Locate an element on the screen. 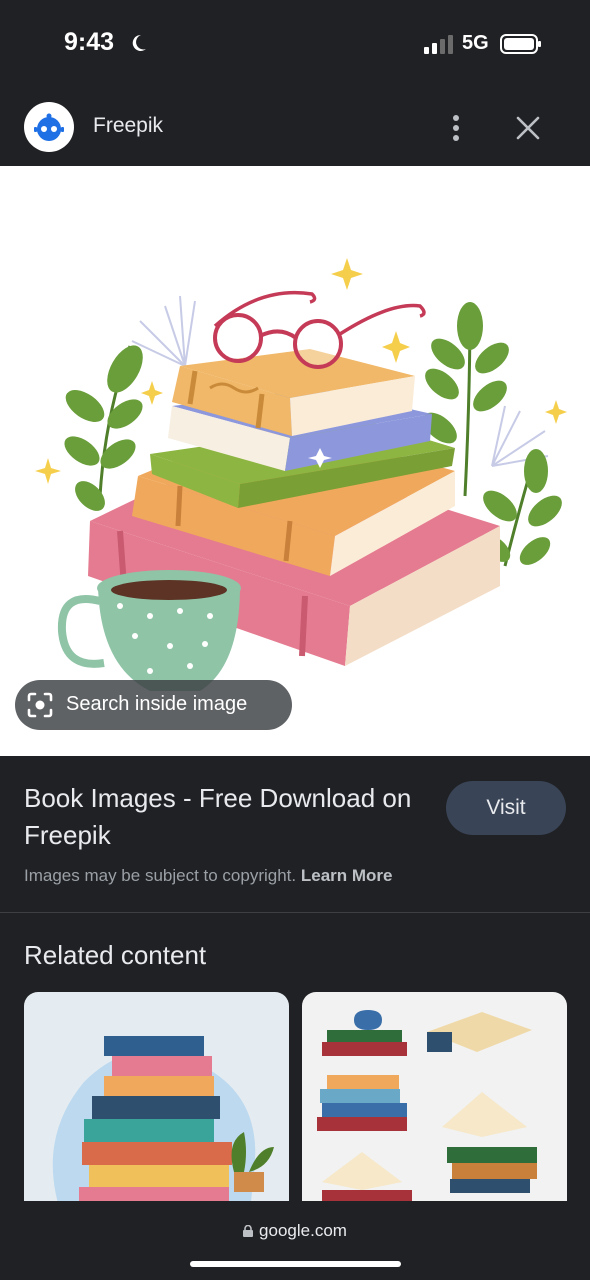 The image size is (590, 1280). url-bar: google.com is located at coordinates (295, 1231).